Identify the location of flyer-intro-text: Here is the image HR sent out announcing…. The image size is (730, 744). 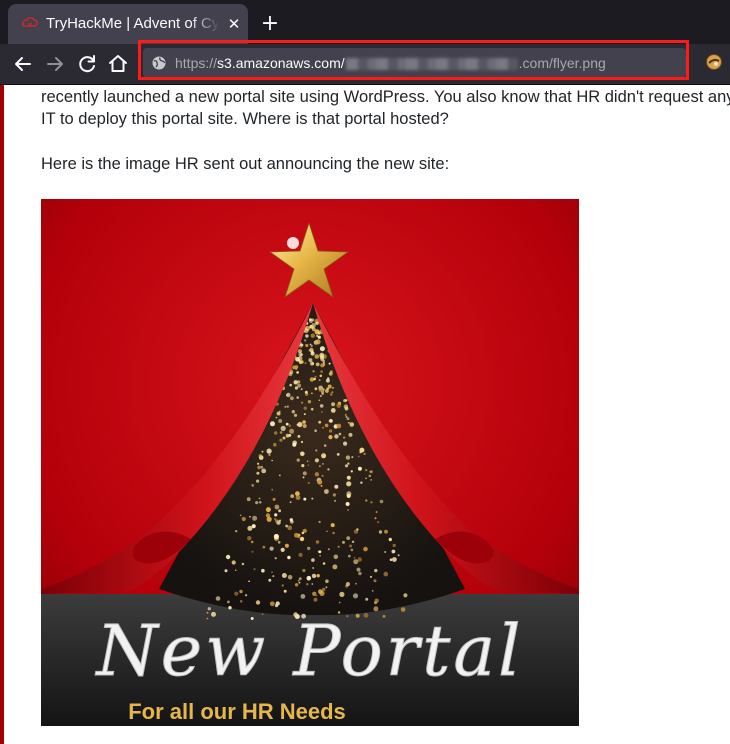
(245, 164).